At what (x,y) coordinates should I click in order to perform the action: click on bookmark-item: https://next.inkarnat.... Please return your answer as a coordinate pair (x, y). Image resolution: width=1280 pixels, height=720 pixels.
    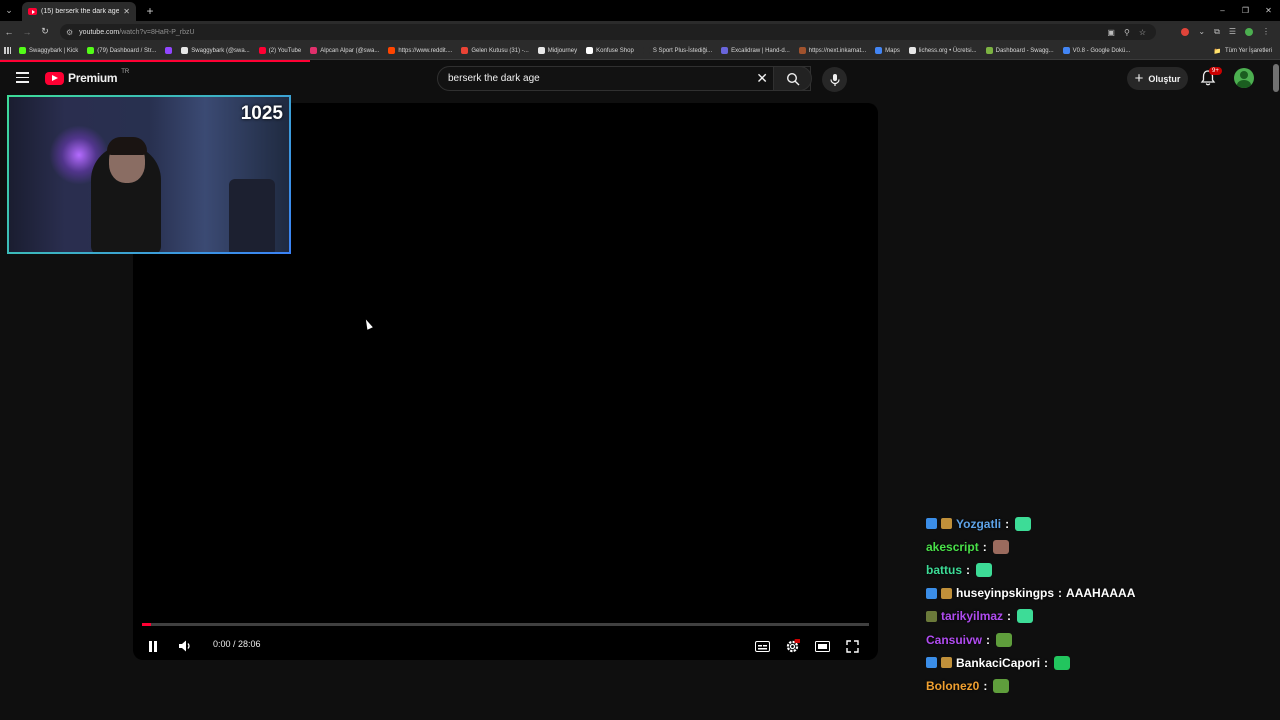
    Looking at the image, I should click on (832, 50).